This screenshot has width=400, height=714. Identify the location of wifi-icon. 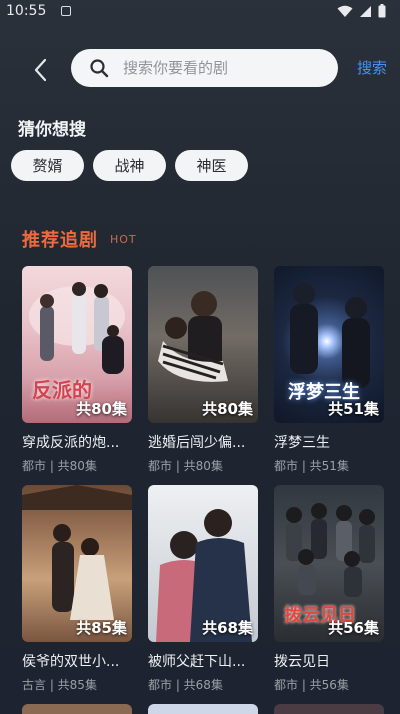
(345, 11).